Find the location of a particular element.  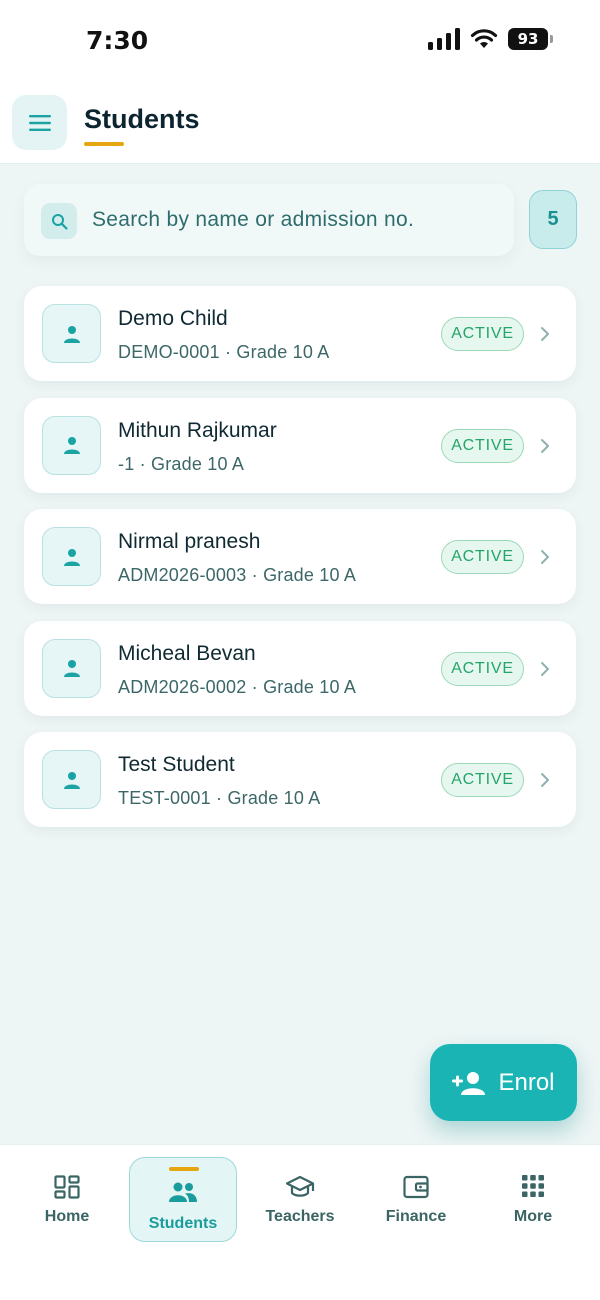

search-input is located at coordinates (297, 220).